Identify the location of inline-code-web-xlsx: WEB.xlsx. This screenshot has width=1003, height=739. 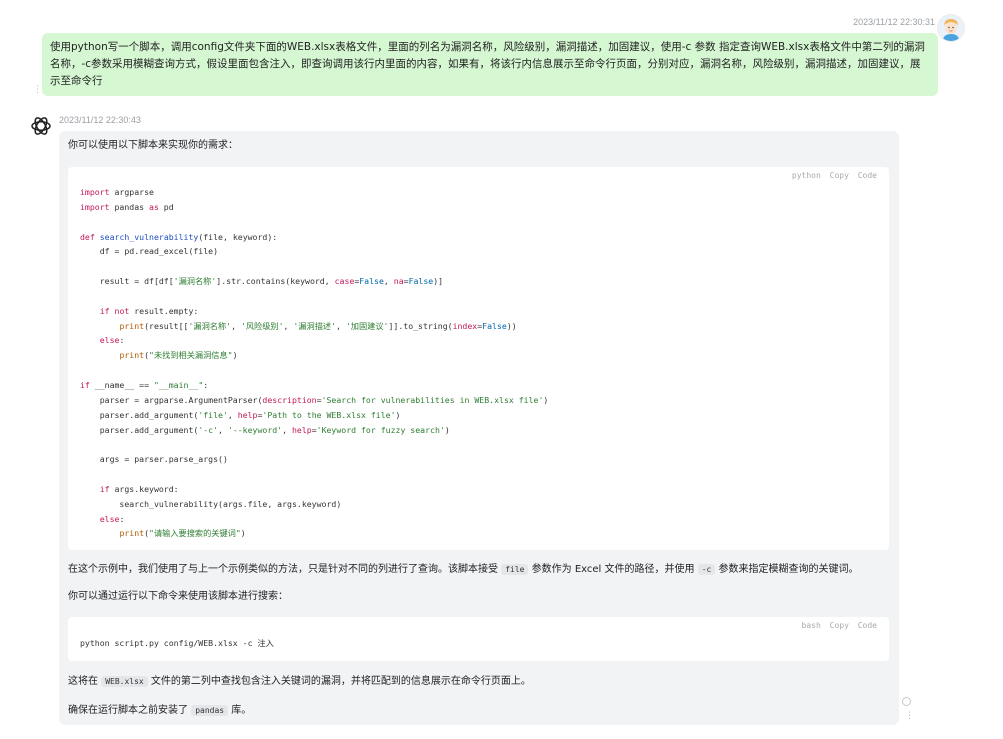
(124, 681).